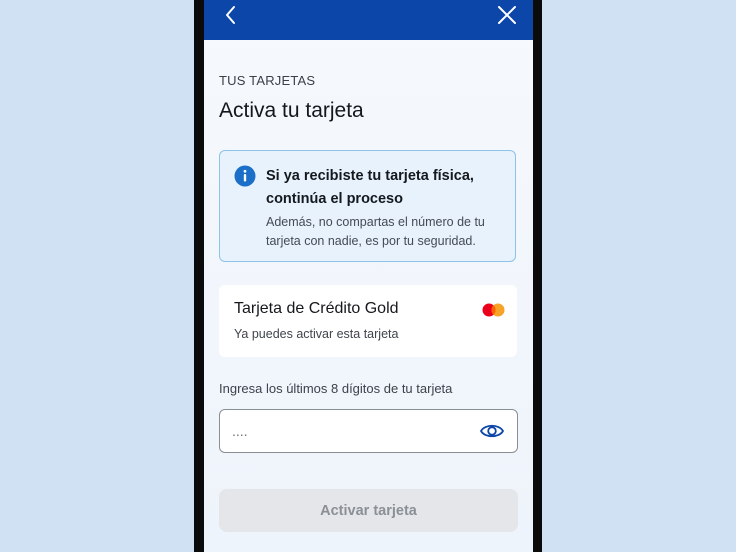 The width and height of the screenshot is (736, 552). I want to click on digits-field, so click(368, 431).